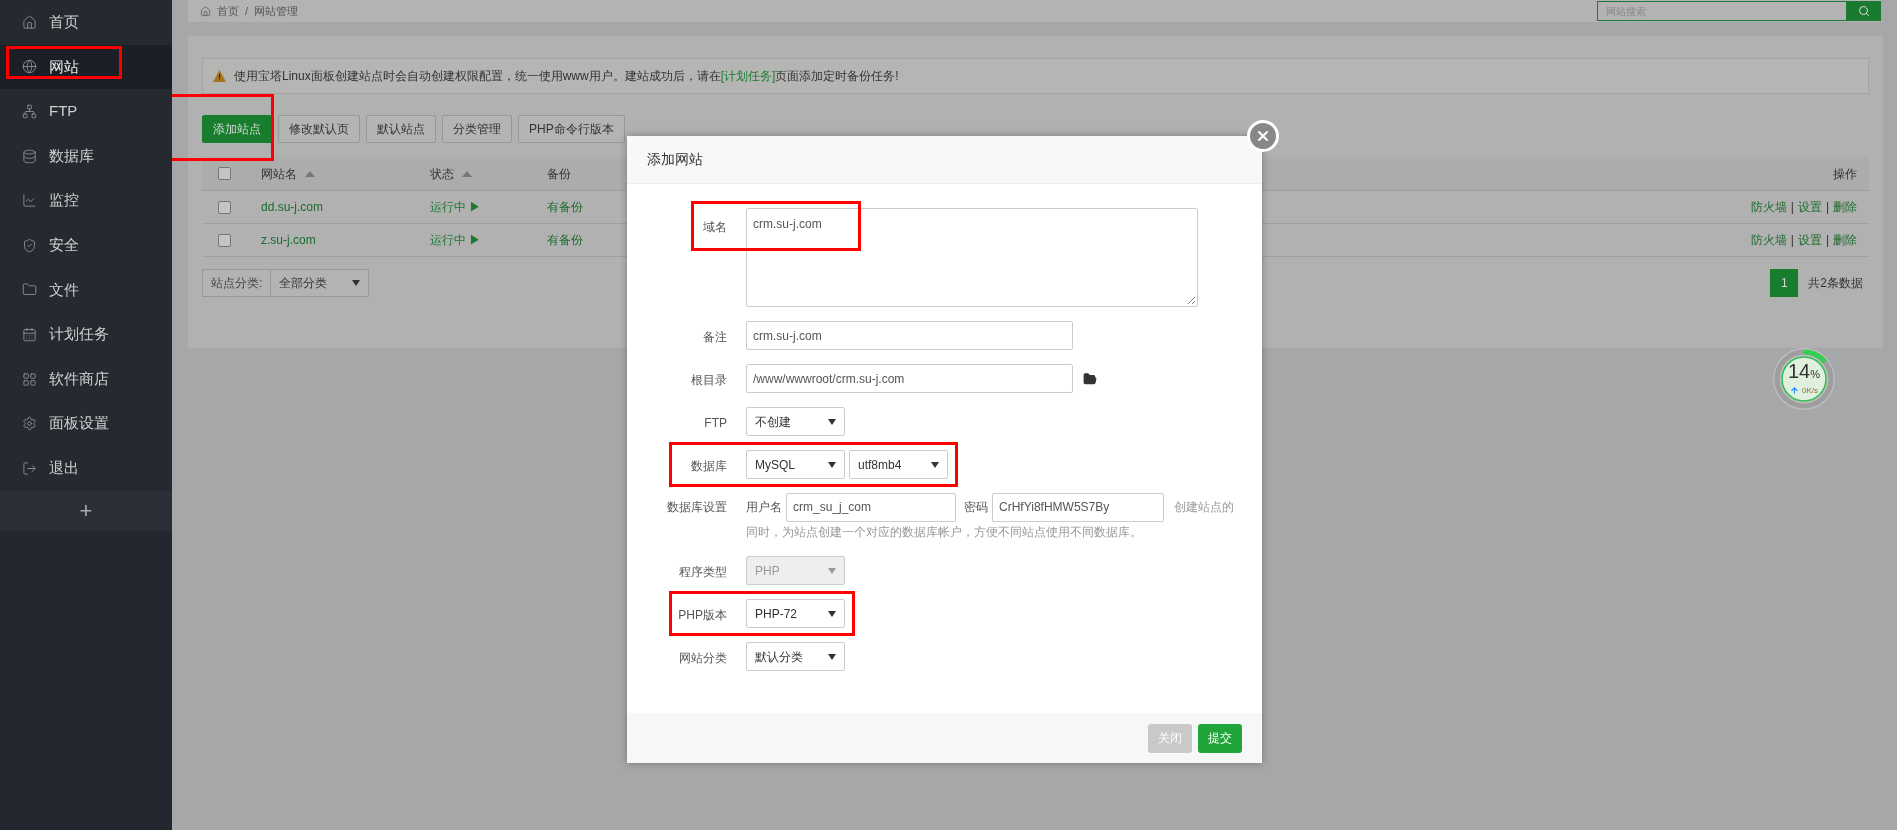 The height and width of the screenshot is (830, 1897). Describe the element at coordinates (898, 464) in the screenshot. I see `select-field: utf8mb4` at that location.